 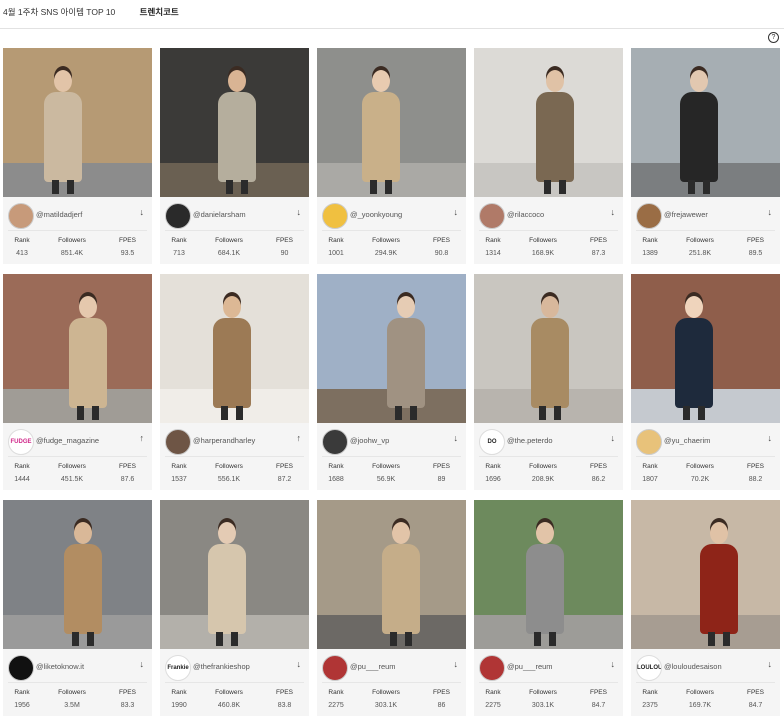 I want to click on account-handle: @frejawewer, so click(x=711, y=214).